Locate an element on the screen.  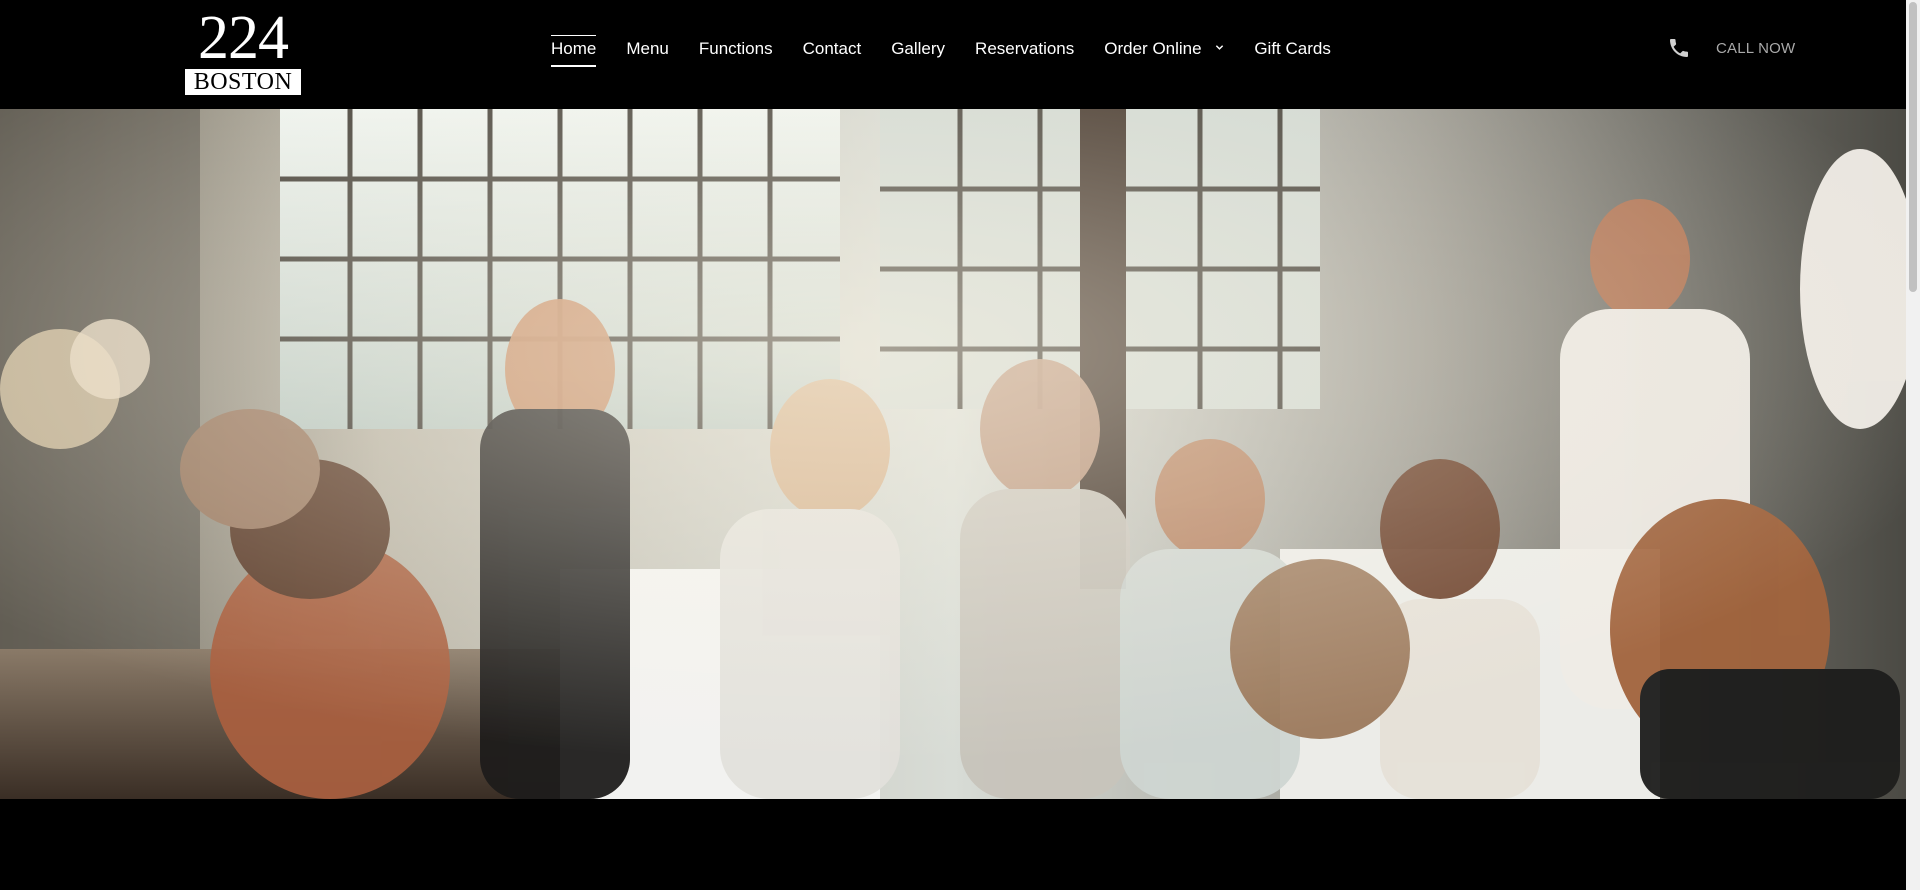
nav-item-home: Home is located at coordinates (574, 51).